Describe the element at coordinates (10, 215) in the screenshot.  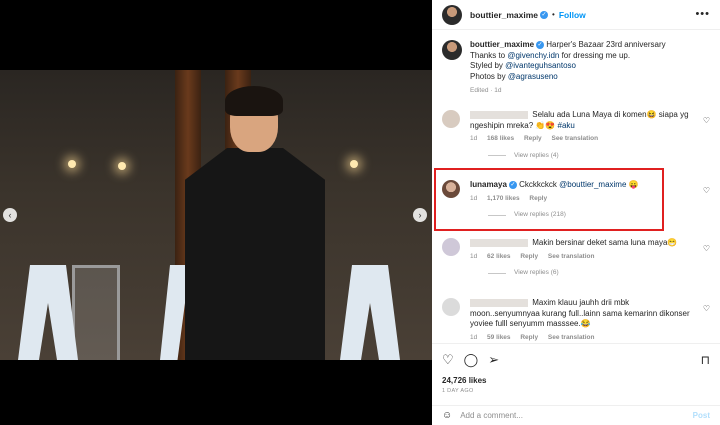
I see `prev-image-button: ‹` at that location.